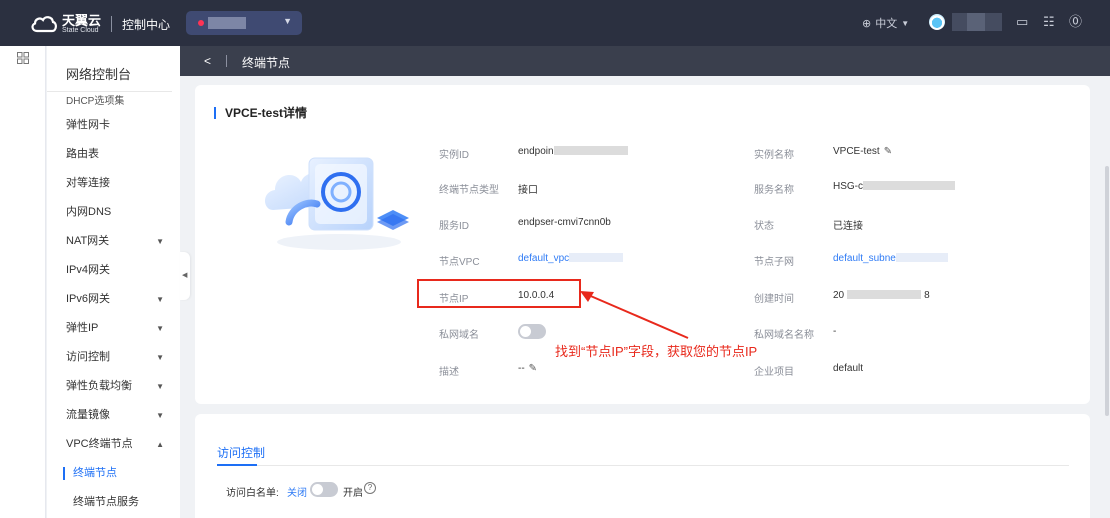 This screenshot has height=518, width=1110. What do you see at coordinates (113, 125) in the screenshot?
I see `sidebar-item-eni: 弹性网卡` at bounding box center [113, 125].